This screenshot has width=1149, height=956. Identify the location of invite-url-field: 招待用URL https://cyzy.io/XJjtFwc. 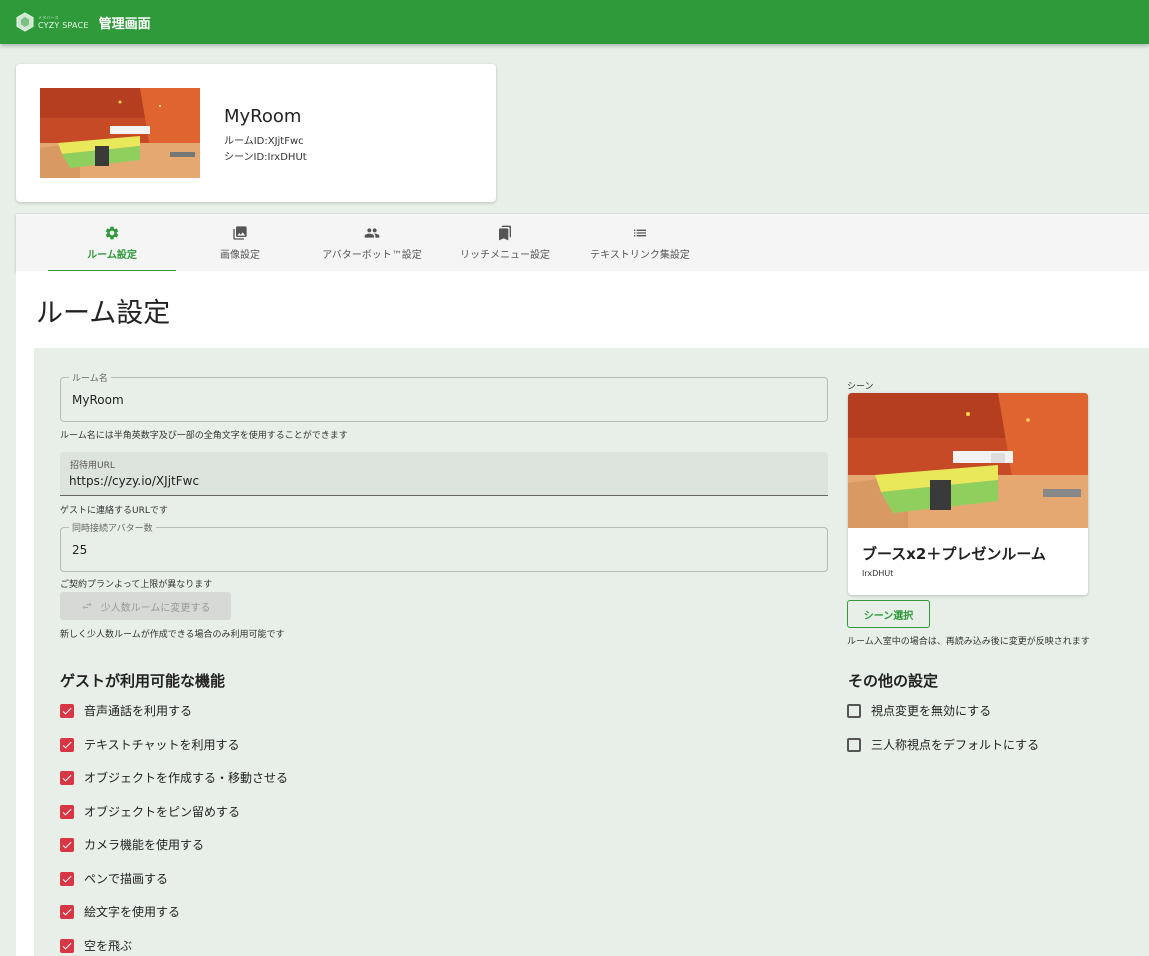
(444, 474).